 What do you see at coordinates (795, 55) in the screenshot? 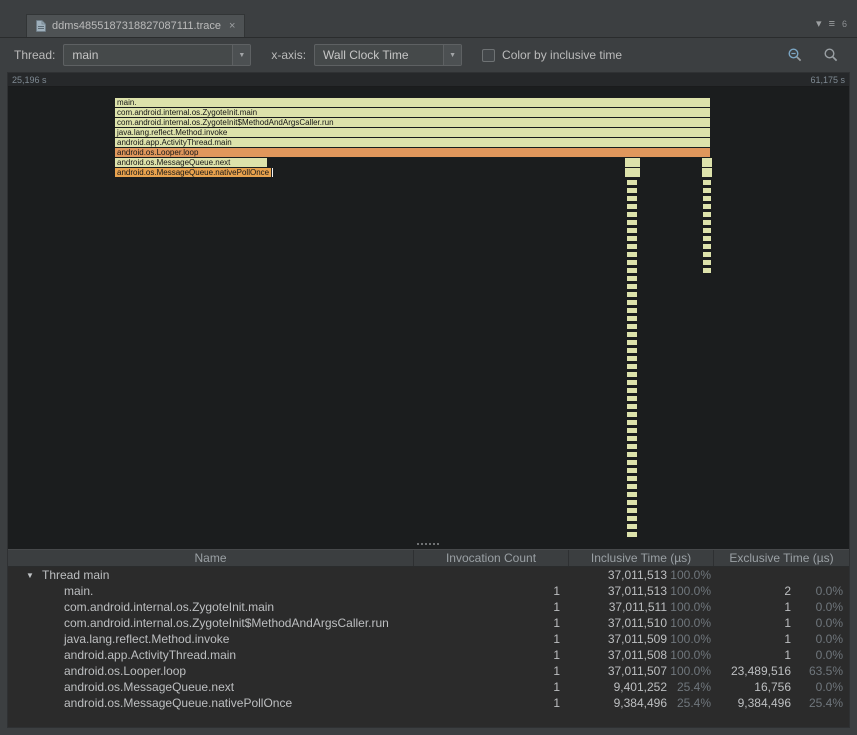
I see `zoom-out-icon` at bounding box center [795, 55].